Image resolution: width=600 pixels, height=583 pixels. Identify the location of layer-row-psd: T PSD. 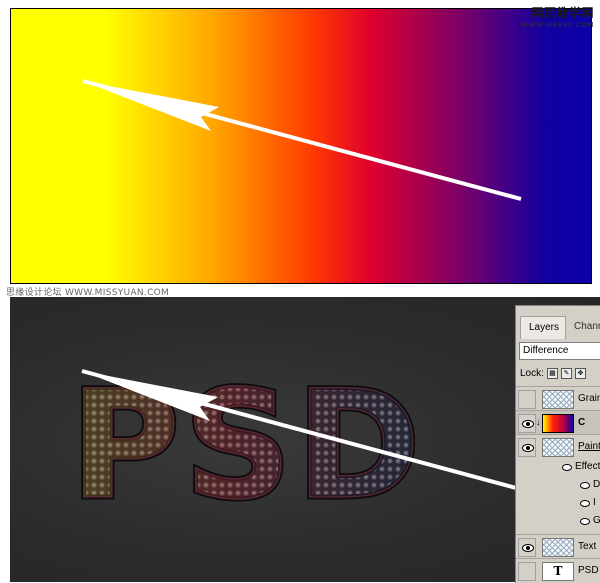
(558, 570).